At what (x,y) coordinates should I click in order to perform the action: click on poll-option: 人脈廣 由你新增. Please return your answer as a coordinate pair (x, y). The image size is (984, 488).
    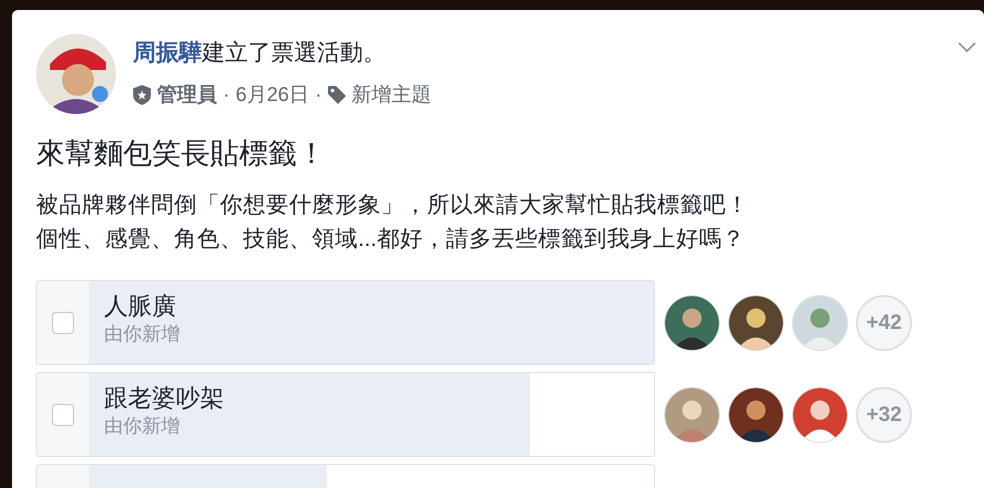
    Looking at the image, I should click on (345, 322).